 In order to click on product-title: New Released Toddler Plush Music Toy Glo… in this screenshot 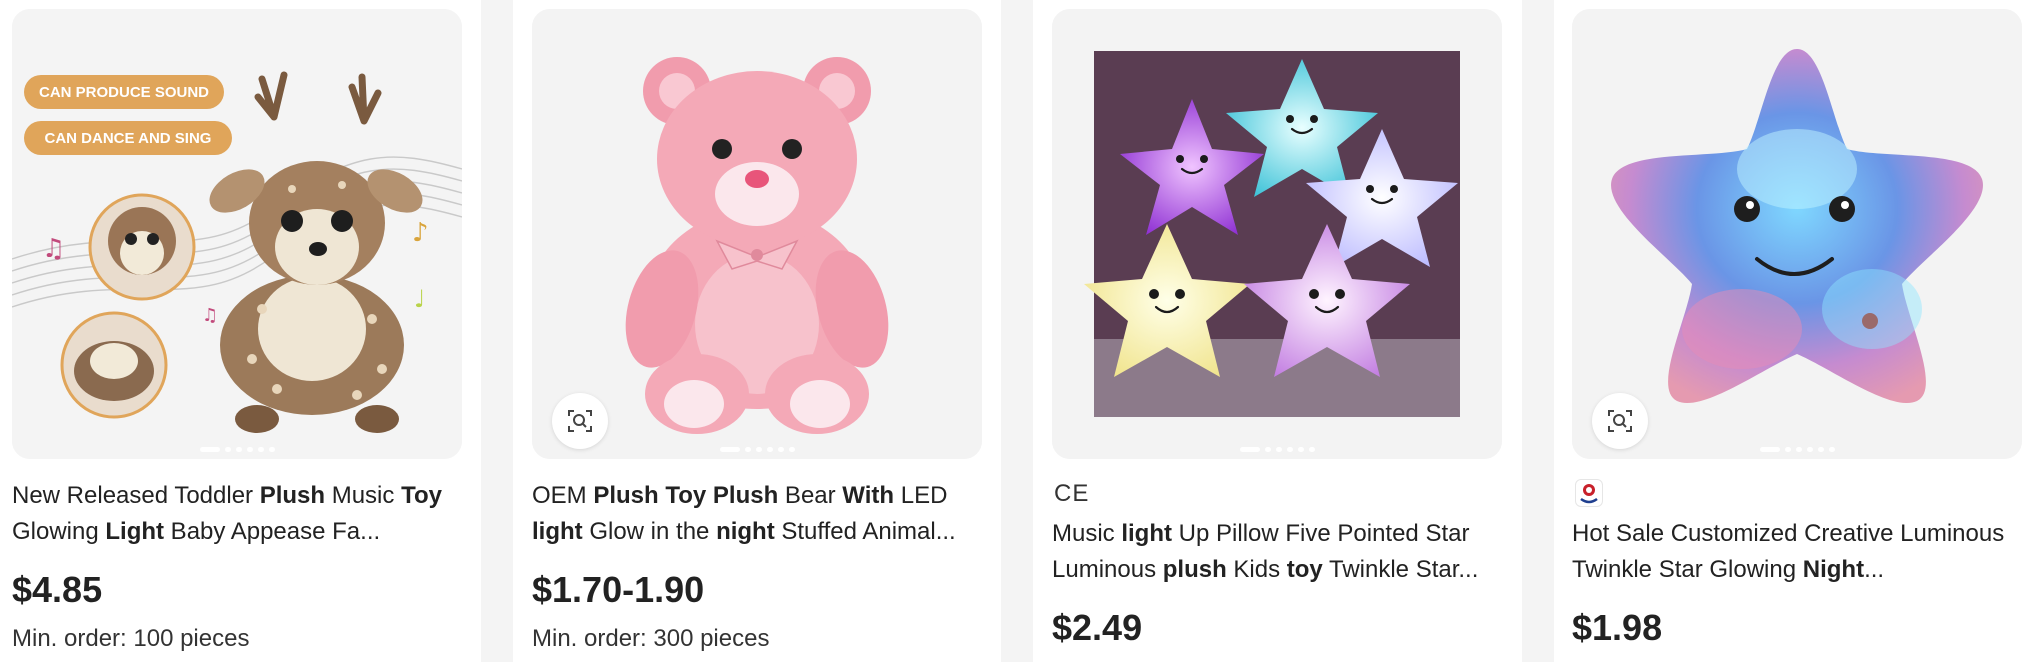, I will do `click(238, 514)`.